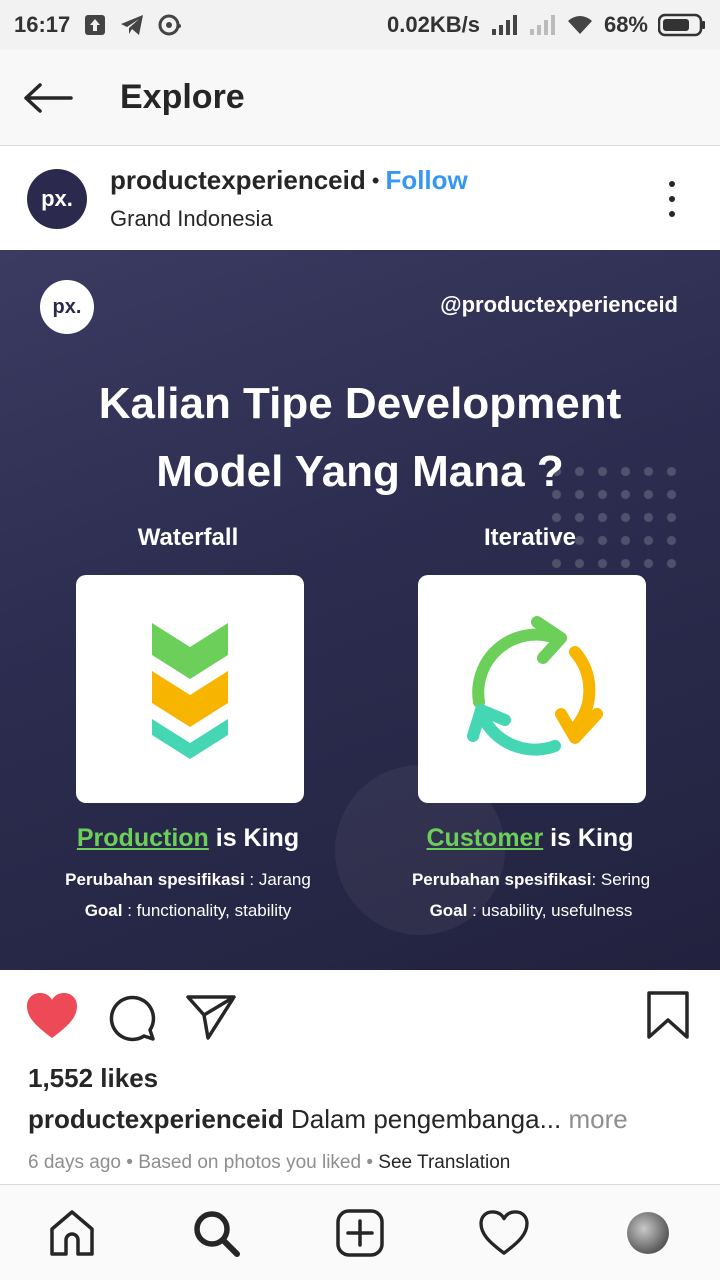  Describe the element at coordinates (588, 838) in the screenshot. I see `iterative-king-rest: is King` at that location.